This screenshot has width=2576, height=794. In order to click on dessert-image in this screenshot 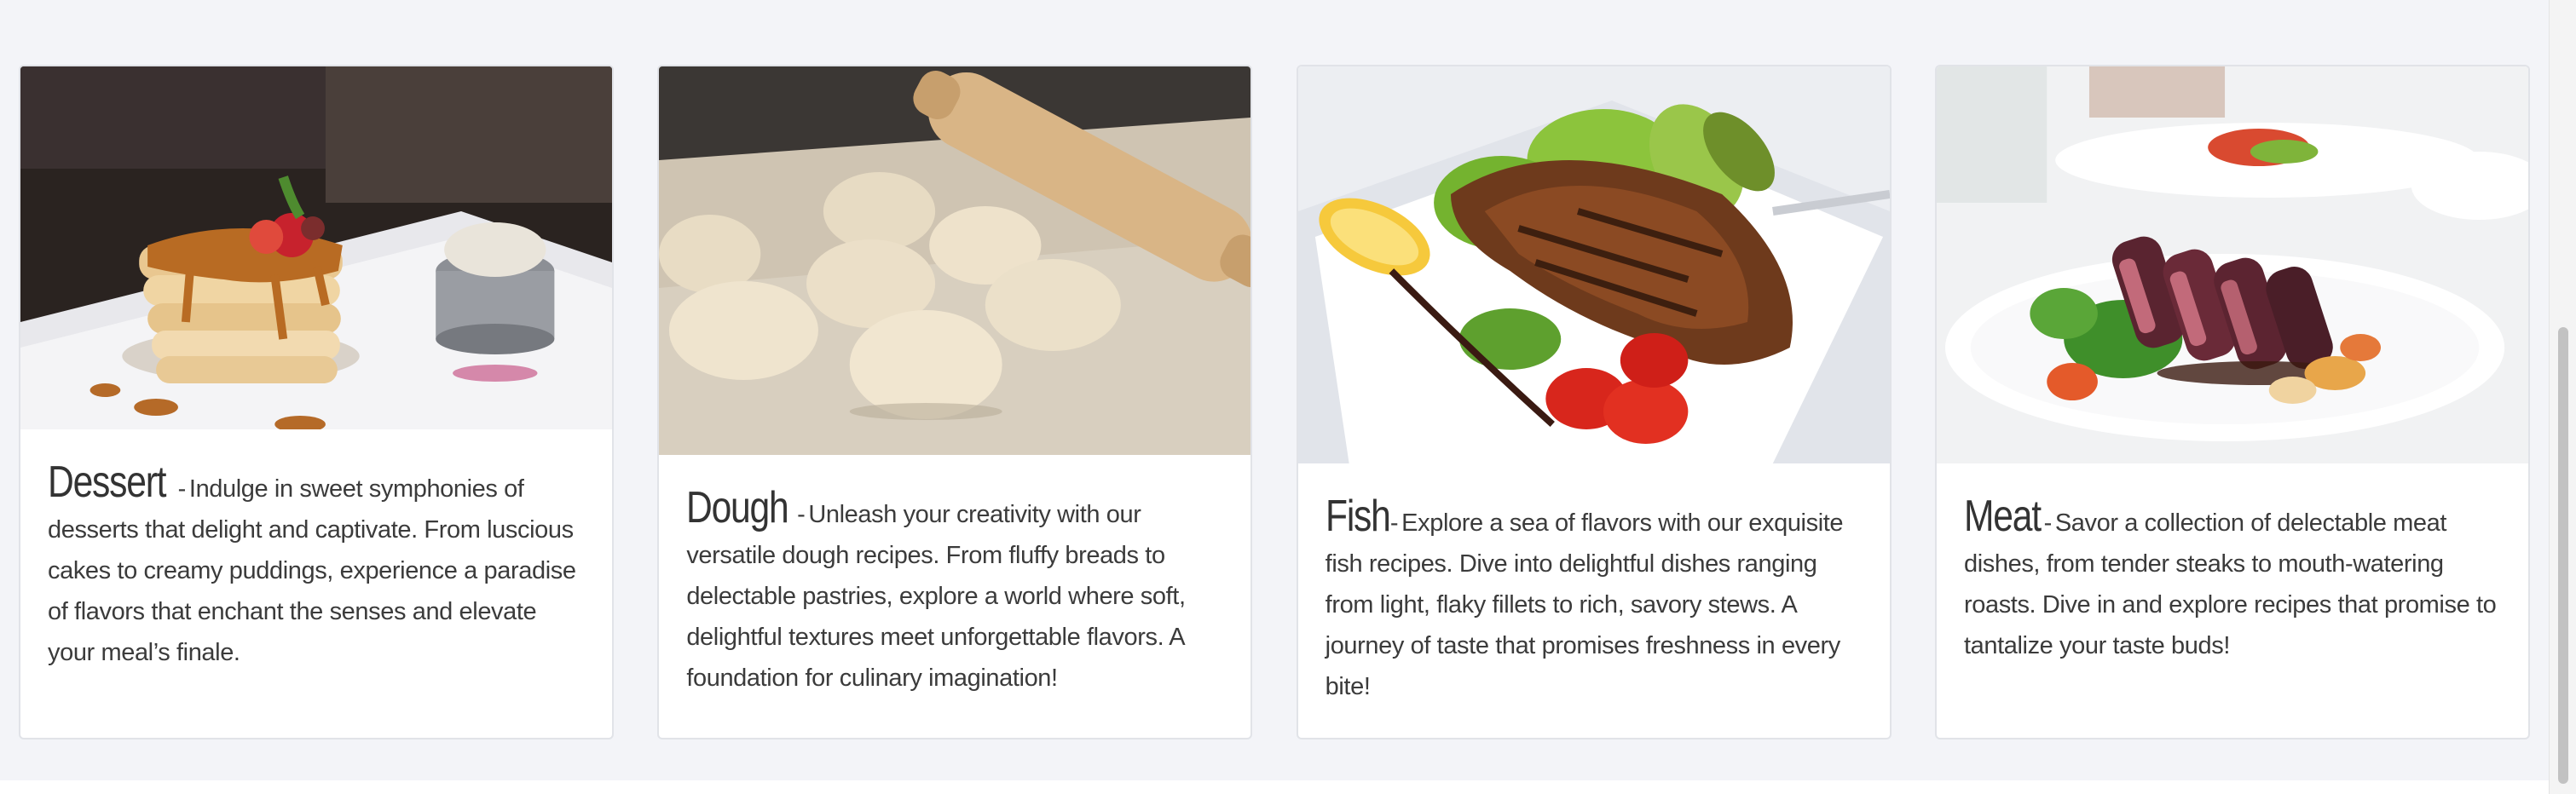, I will do `click(316, 247)`.